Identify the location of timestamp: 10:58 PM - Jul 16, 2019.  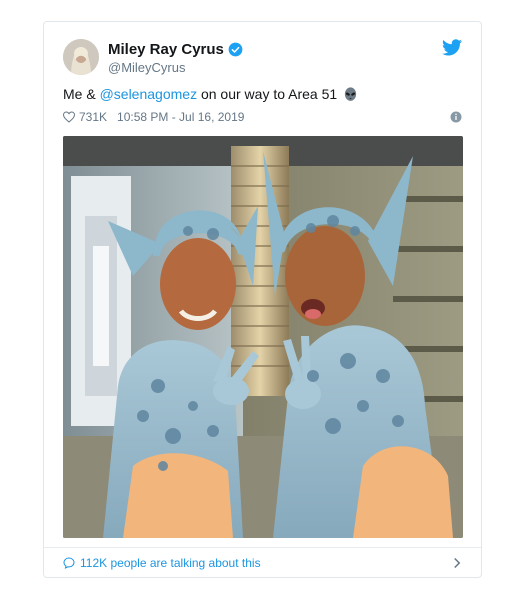
(180, 117).